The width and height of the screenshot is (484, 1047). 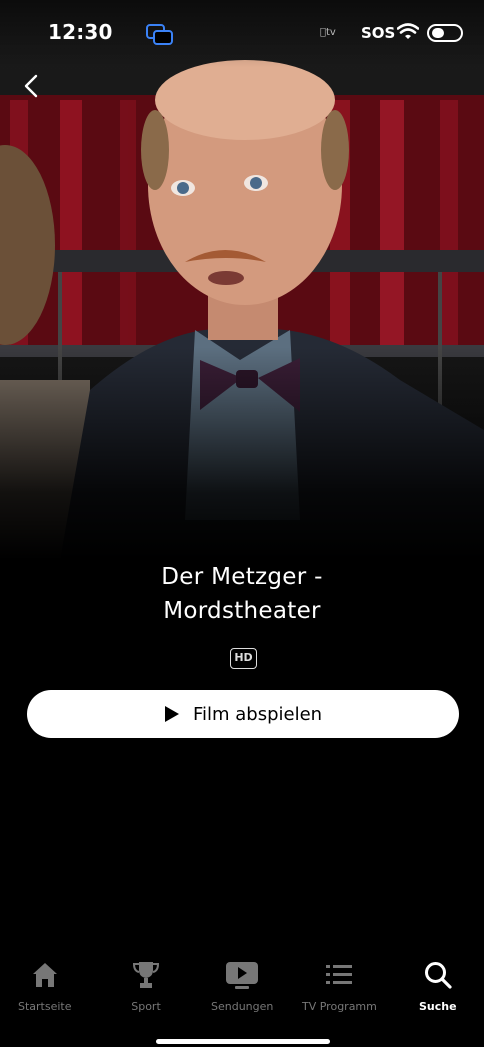 I want to click on play-box-icon, so click(x=242, y=975).